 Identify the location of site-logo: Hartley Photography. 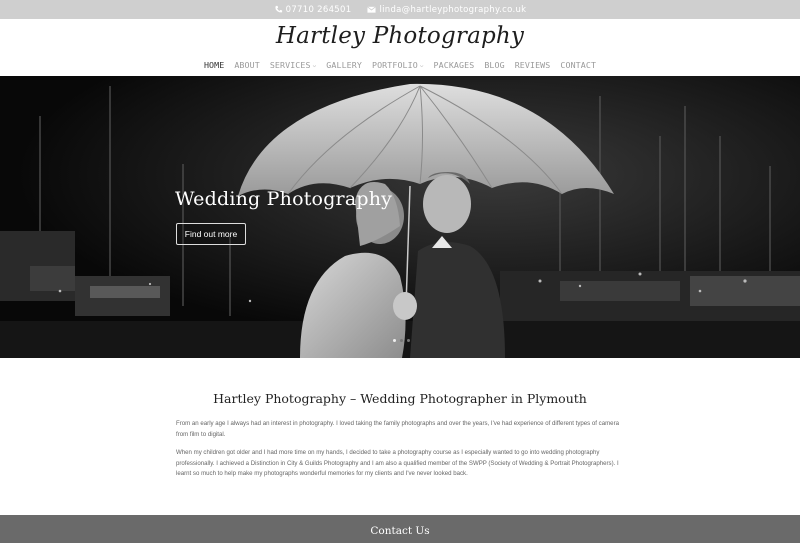
(400, 36).